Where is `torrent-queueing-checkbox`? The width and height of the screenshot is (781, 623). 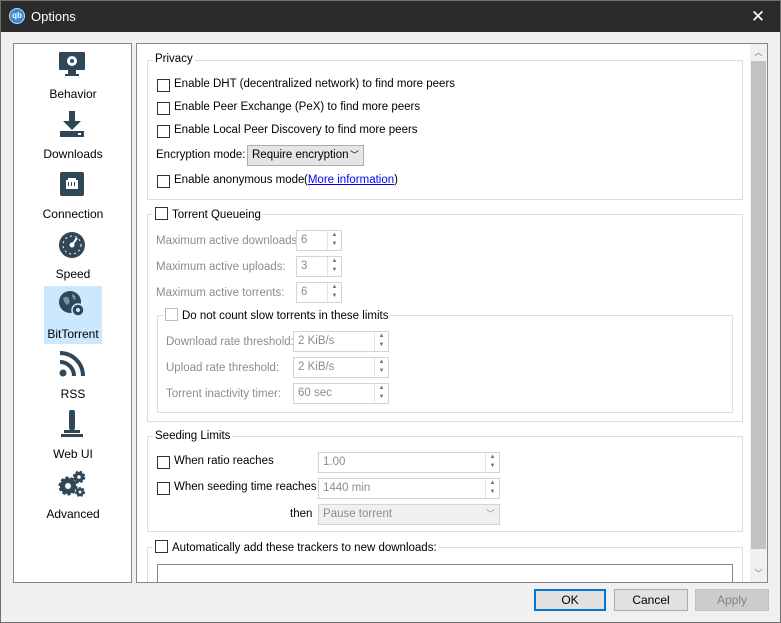 torrent-queueing-checkbox is located at coordinates (161, 213).